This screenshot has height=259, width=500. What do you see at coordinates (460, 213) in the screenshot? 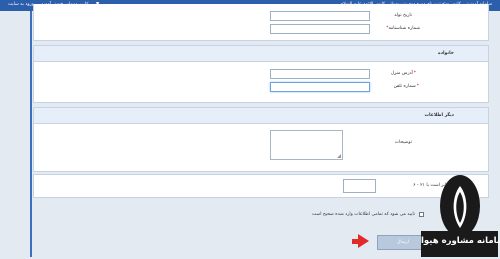
I see `hiva-logo: سامانه مشاوره هیوا` at bounding box center [460, 213].